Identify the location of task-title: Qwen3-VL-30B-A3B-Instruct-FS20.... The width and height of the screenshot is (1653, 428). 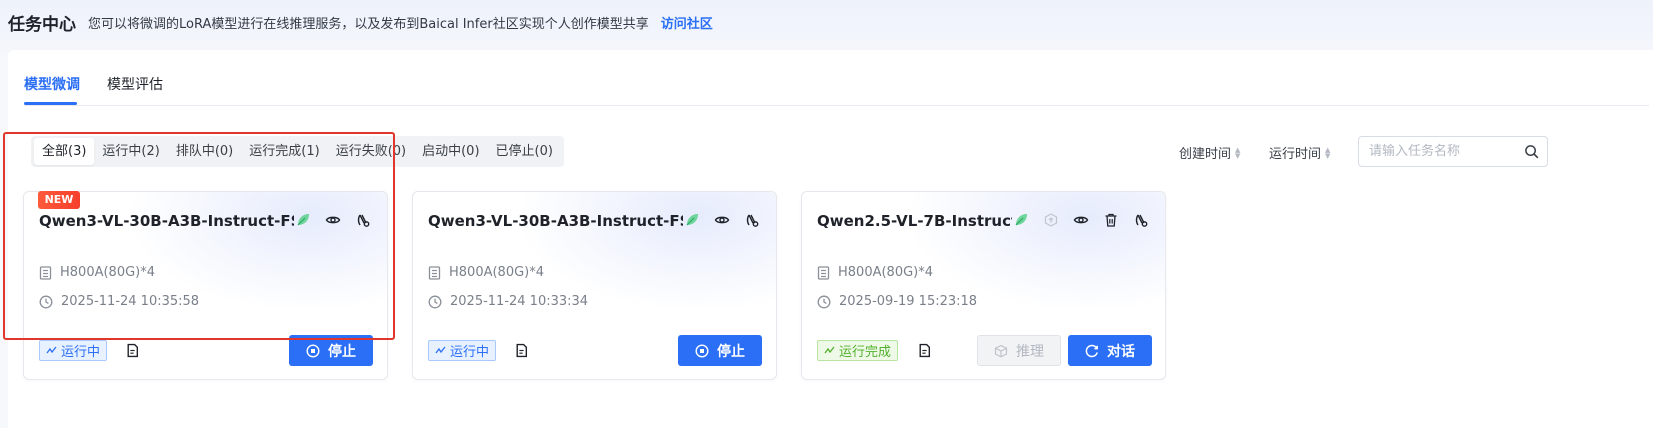
(555, 221).